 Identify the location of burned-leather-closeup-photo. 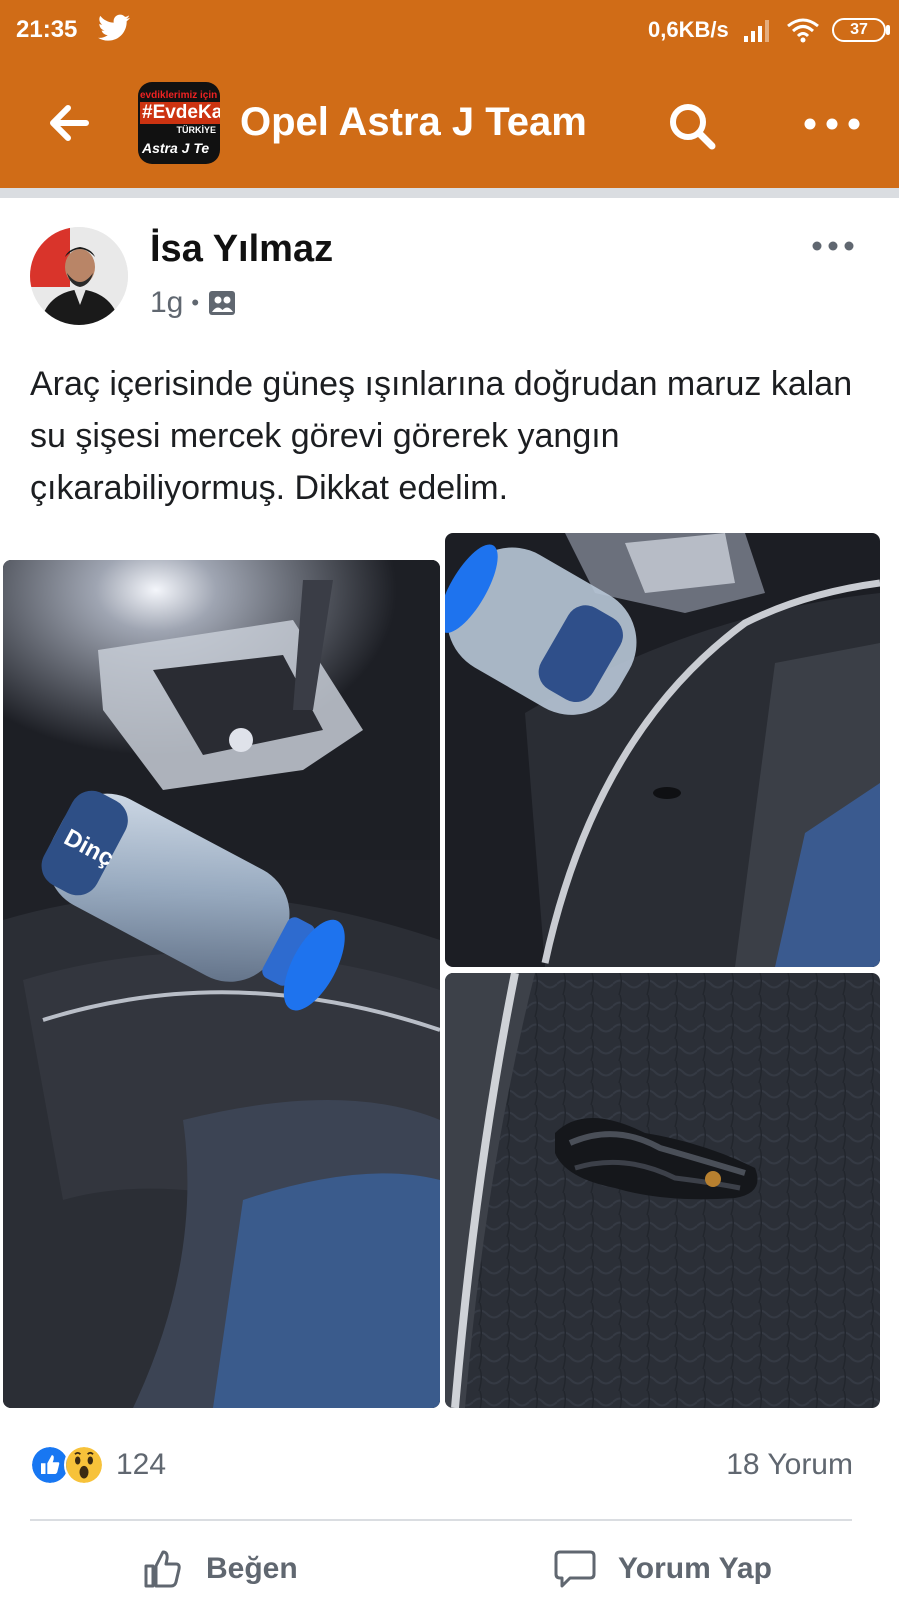
(662, 1190).